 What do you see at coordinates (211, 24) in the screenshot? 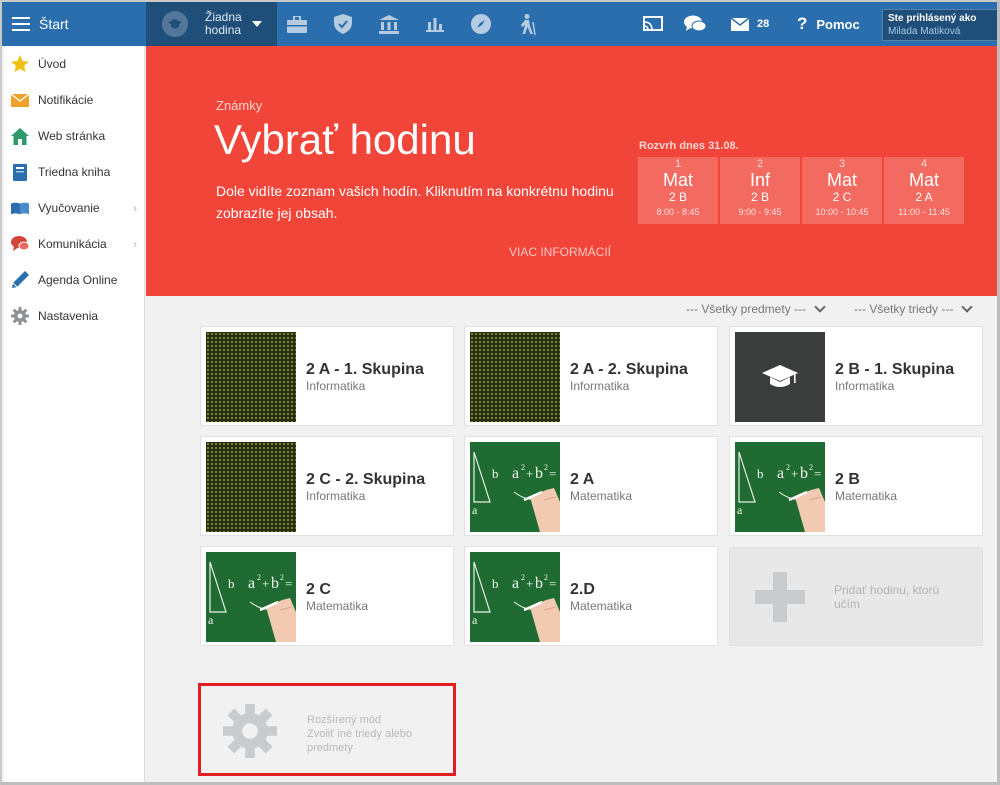
I see `class-selector: Žiadna hodina` at bounding box center [211, 24].